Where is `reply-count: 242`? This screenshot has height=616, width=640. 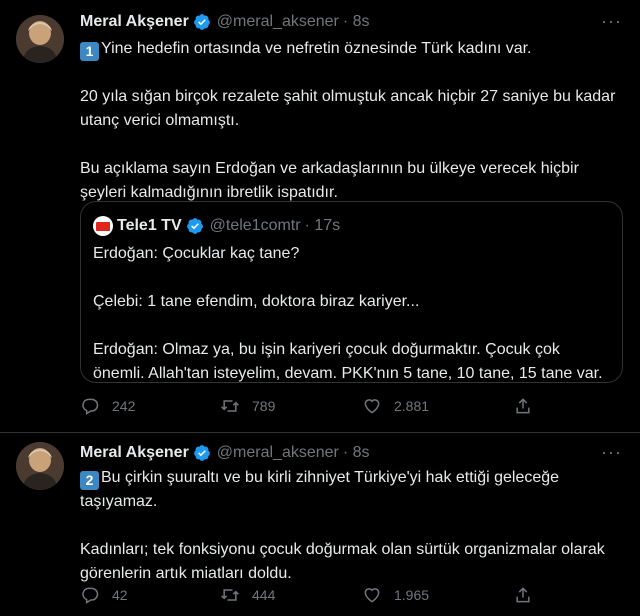 reply-count: 242 is located at coordinates (124, 406).